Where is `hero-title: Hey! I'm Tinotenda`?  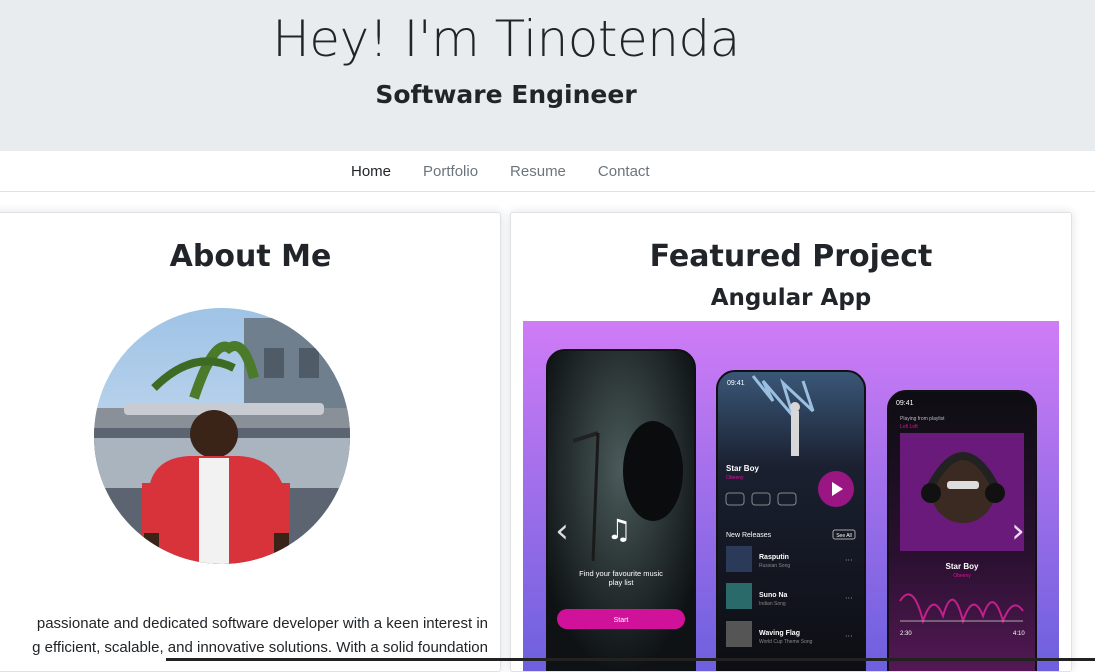 hero-title: Hey! I'm Tinotenda is located at coordinates (506, 39).